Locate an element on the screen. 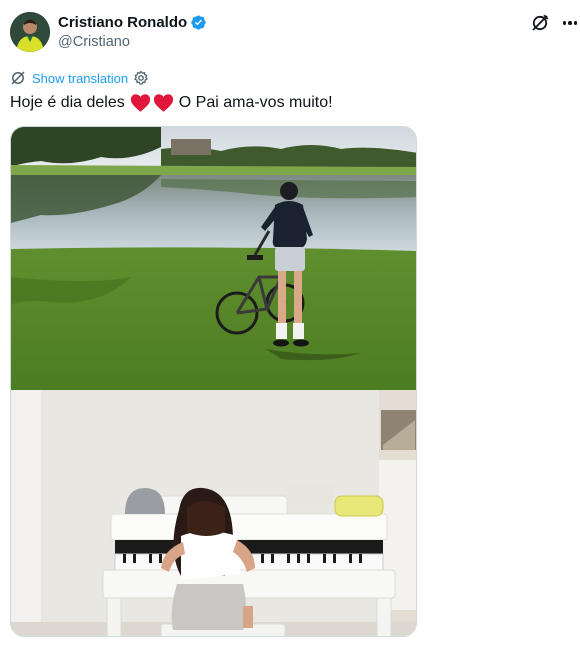 This screenshot has width=580, height=651. show-translation-link: Show translation is located at coordinates (79, 78).